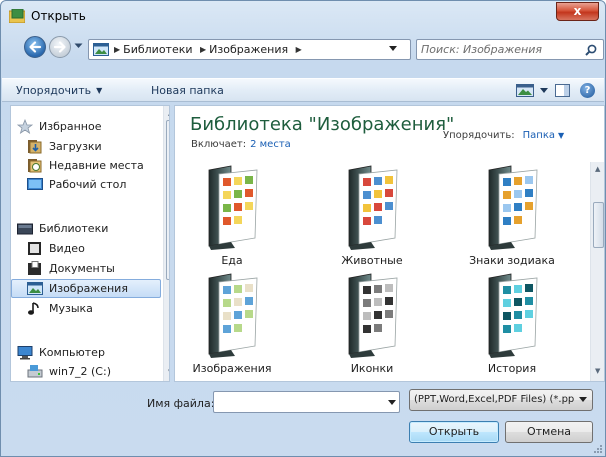  I want to click on folder-item: Еда, so click(232, 224).